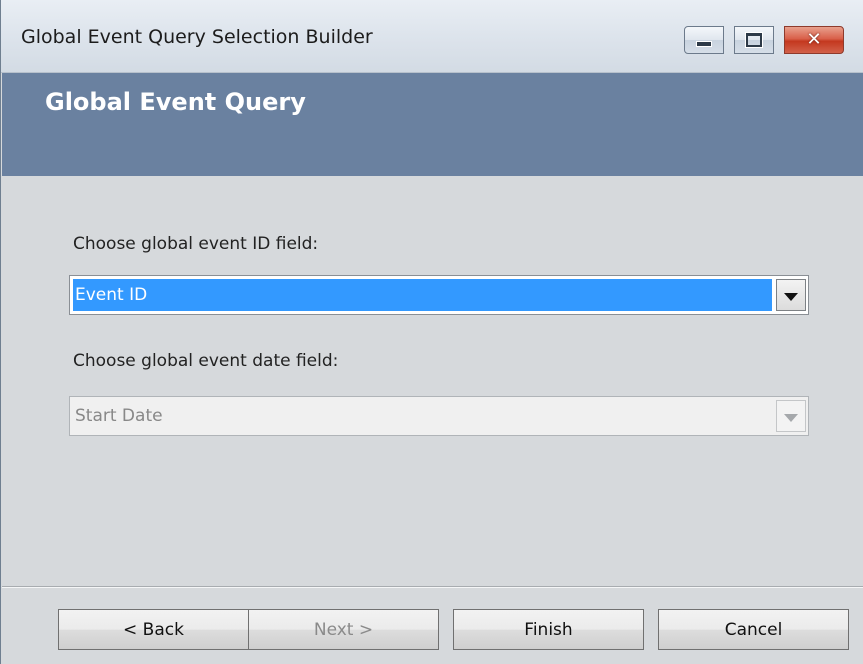 The height and width of the screenshot is (664, 863). Describe the element at coordinates (432, 587) in the screenshot. I see `footer-divider` at that location.